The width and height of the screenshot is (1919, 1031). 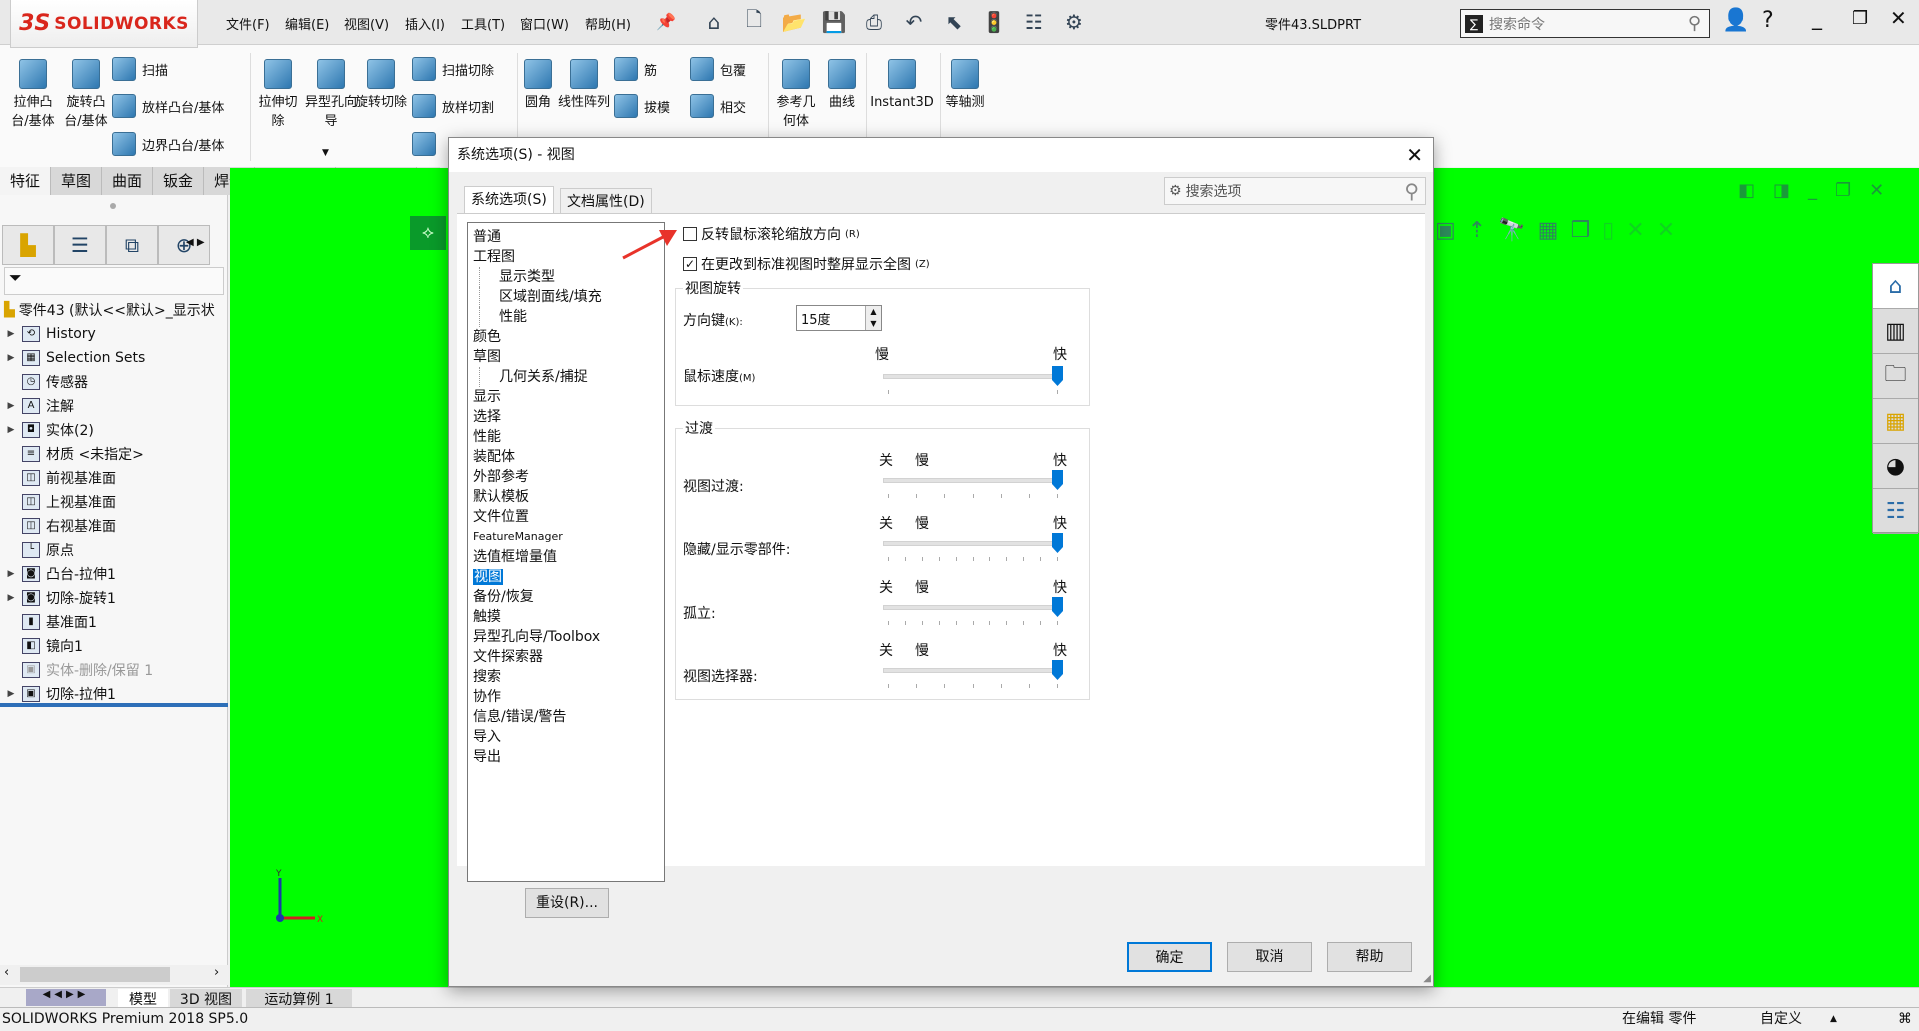 What do you see at coordinates (571, 297) in the screenshot?
I see `options-tree-item: 区域剖面线/填充` at bounding box center [571, 297].